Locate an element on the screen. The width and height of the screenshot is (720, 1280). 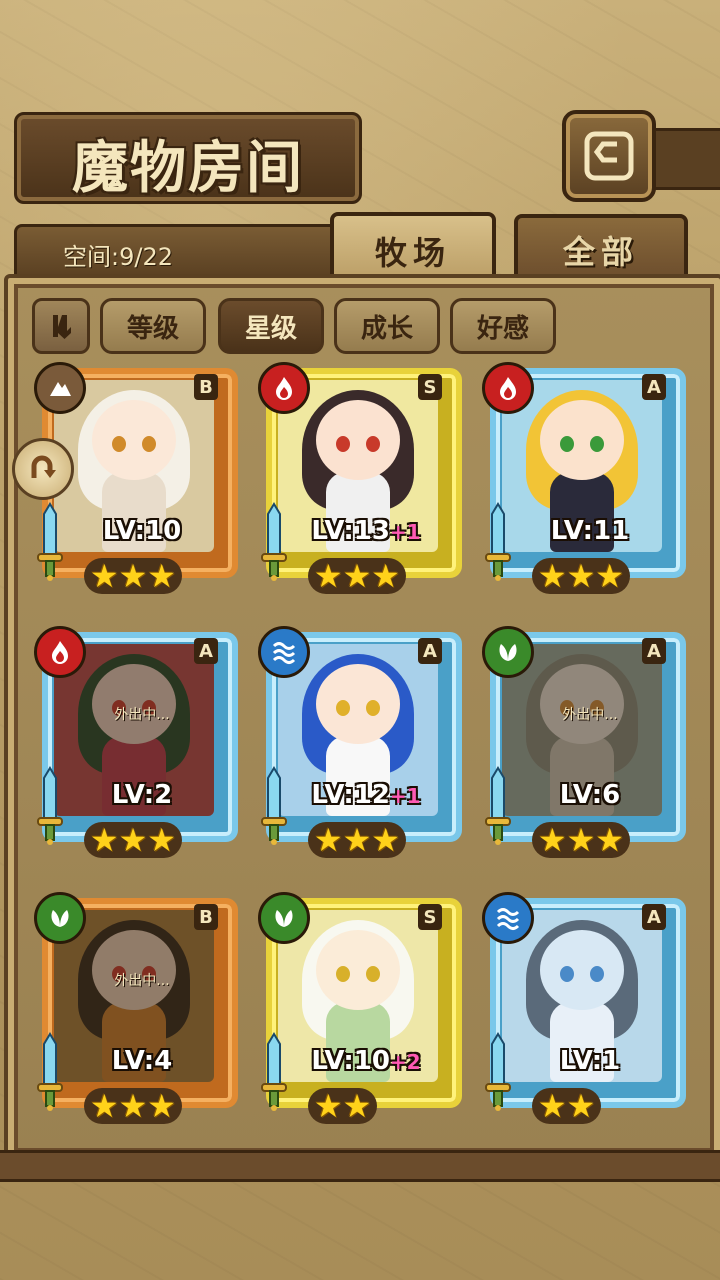
level-value: LV:10 is located at coordinates (350, 1061).